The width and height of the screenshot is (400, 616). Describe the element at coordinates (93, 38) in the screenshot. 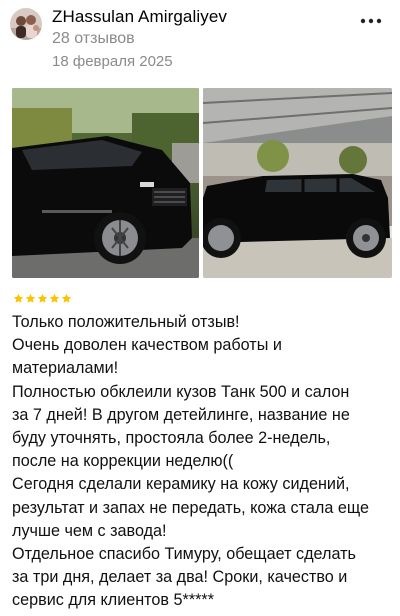

I see `reviews-count: 28 отзывов` at that location.